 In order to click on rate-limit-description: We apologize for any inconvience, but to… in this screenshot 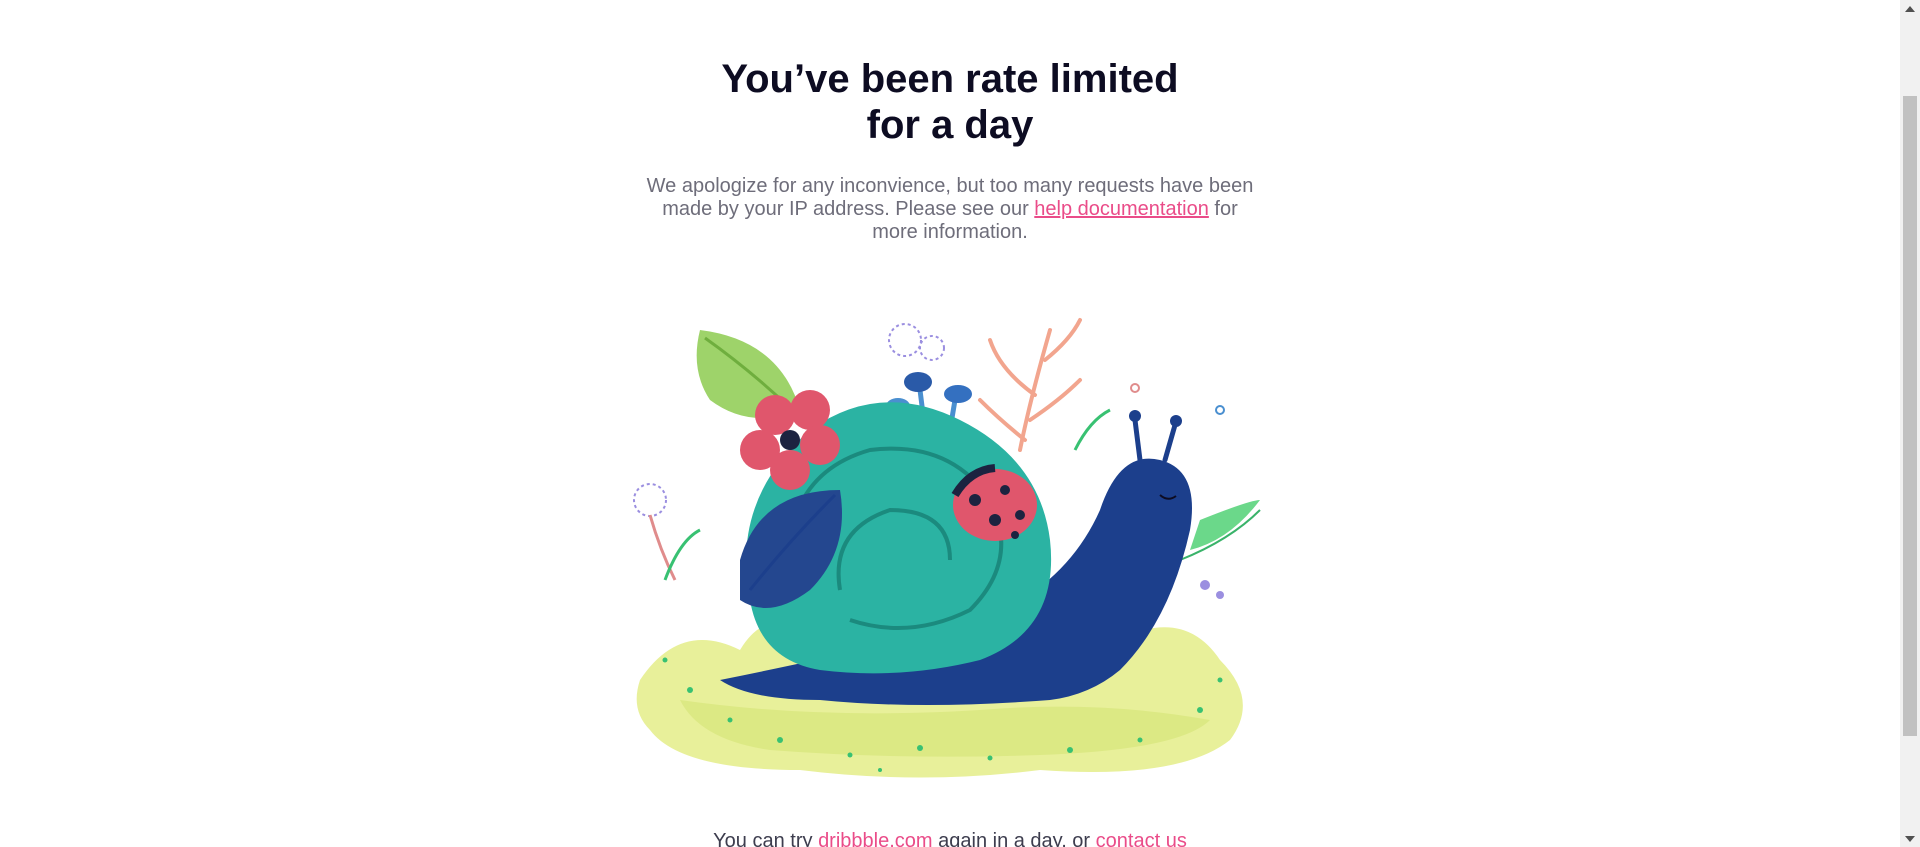, I will do `click(950, 209)`.